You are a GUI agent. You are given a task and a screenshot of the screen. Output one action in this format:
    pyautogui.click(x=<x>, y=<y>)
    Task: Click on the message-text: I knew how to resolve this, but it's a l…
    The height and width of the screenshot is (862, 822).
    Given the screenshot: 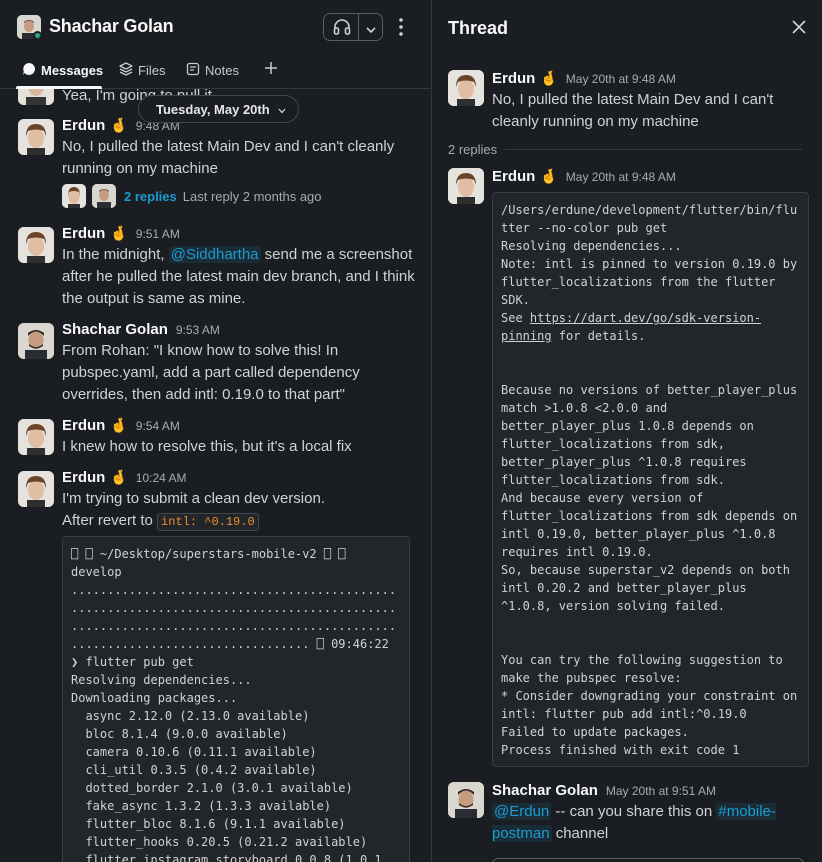 What is the action you would take?
    pyautogui.click(x=207, y=446)
    